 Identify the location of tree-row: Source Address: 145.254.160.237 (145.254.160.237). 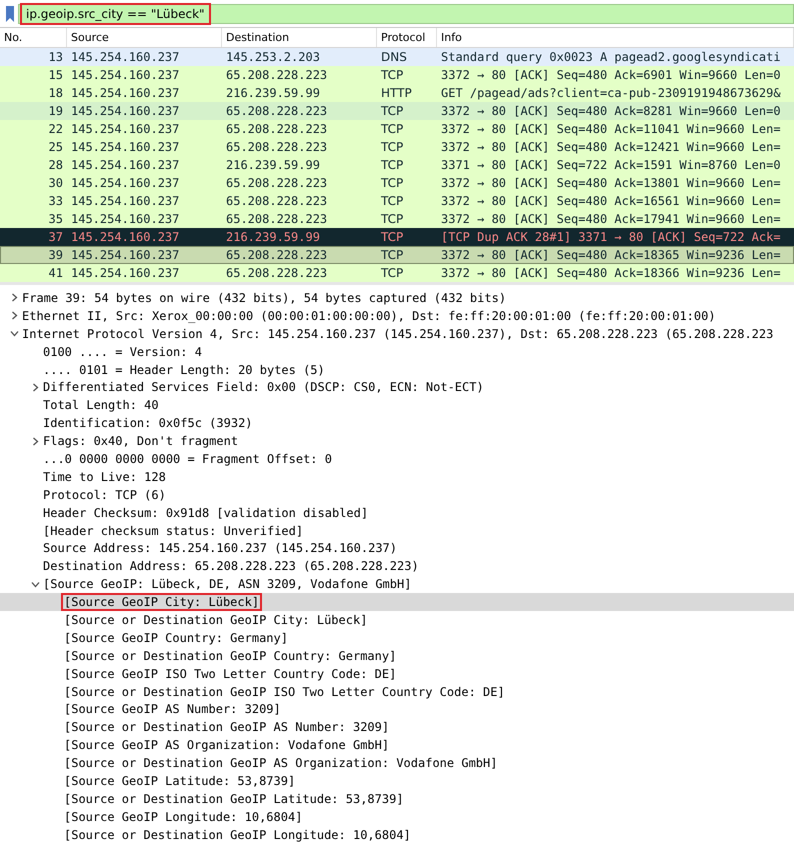
(397, 548).